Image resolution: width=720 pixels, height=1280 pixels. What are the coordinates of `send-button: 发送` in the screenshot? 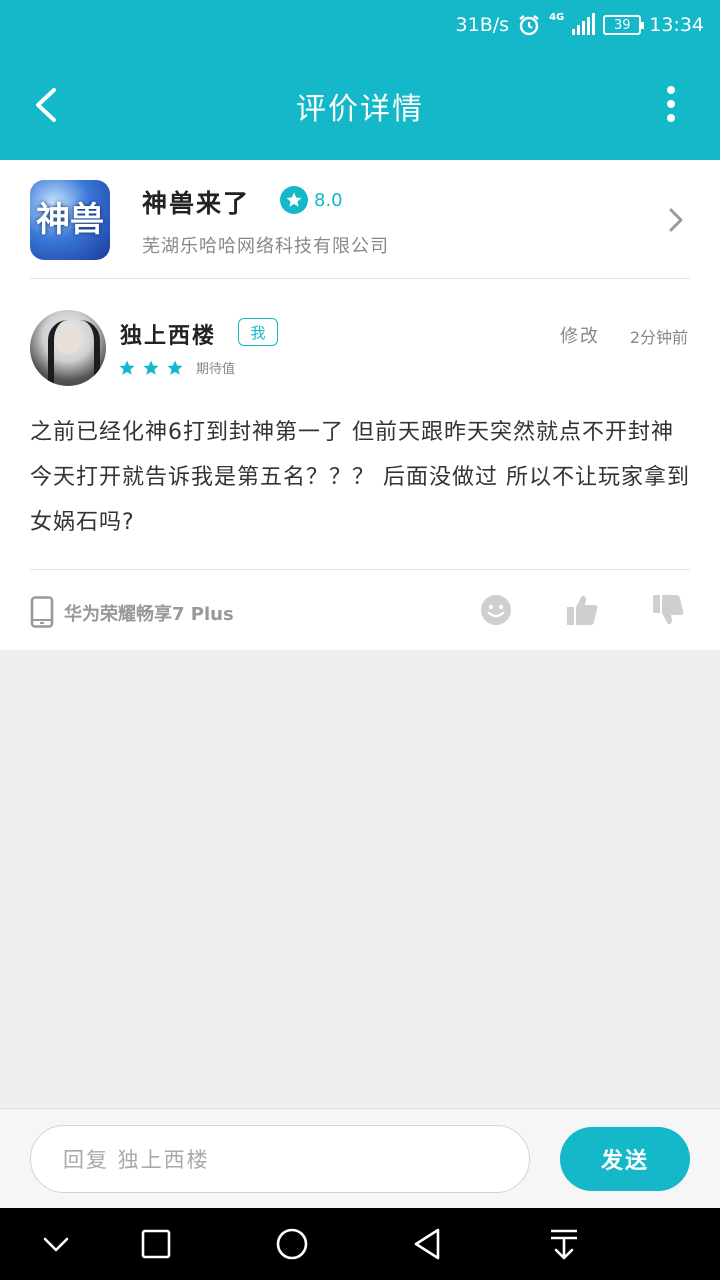 It's located at (625, 1159).